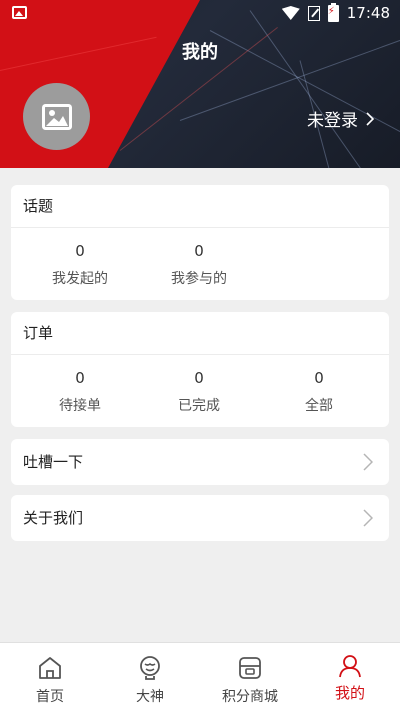 The image size is (400, 711). I want to click on home-icon, so click(50, 668).